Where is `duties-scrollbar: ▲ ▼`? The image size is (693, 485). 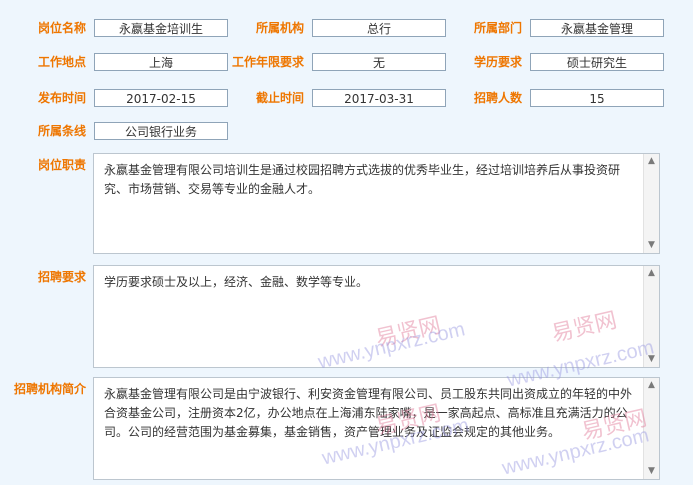
duties-scrollbar: ▲ ▼ is located at coordinates (651, 203).